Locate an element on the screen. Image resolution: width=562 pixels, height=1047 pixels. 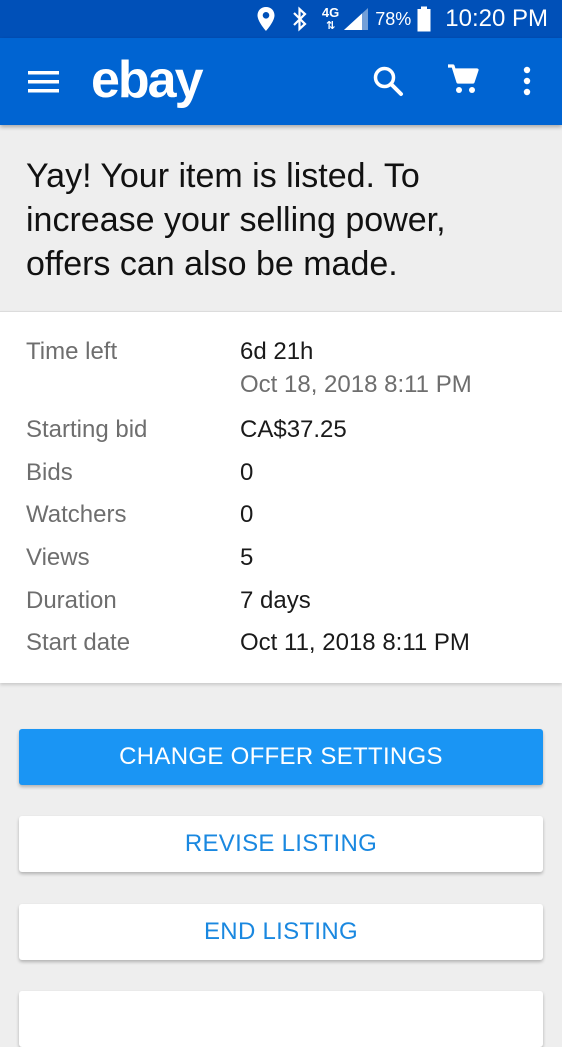
end-listing-button: END LISTING is located at coordinates (281, 932).